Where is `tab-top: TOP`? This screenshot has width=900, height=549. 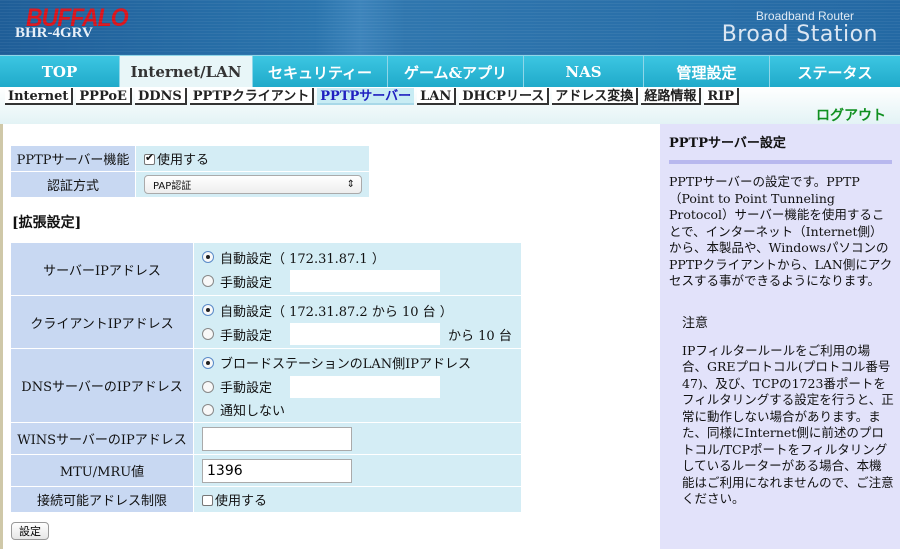 tab-top: TOP is located at coordinates (60, 72).